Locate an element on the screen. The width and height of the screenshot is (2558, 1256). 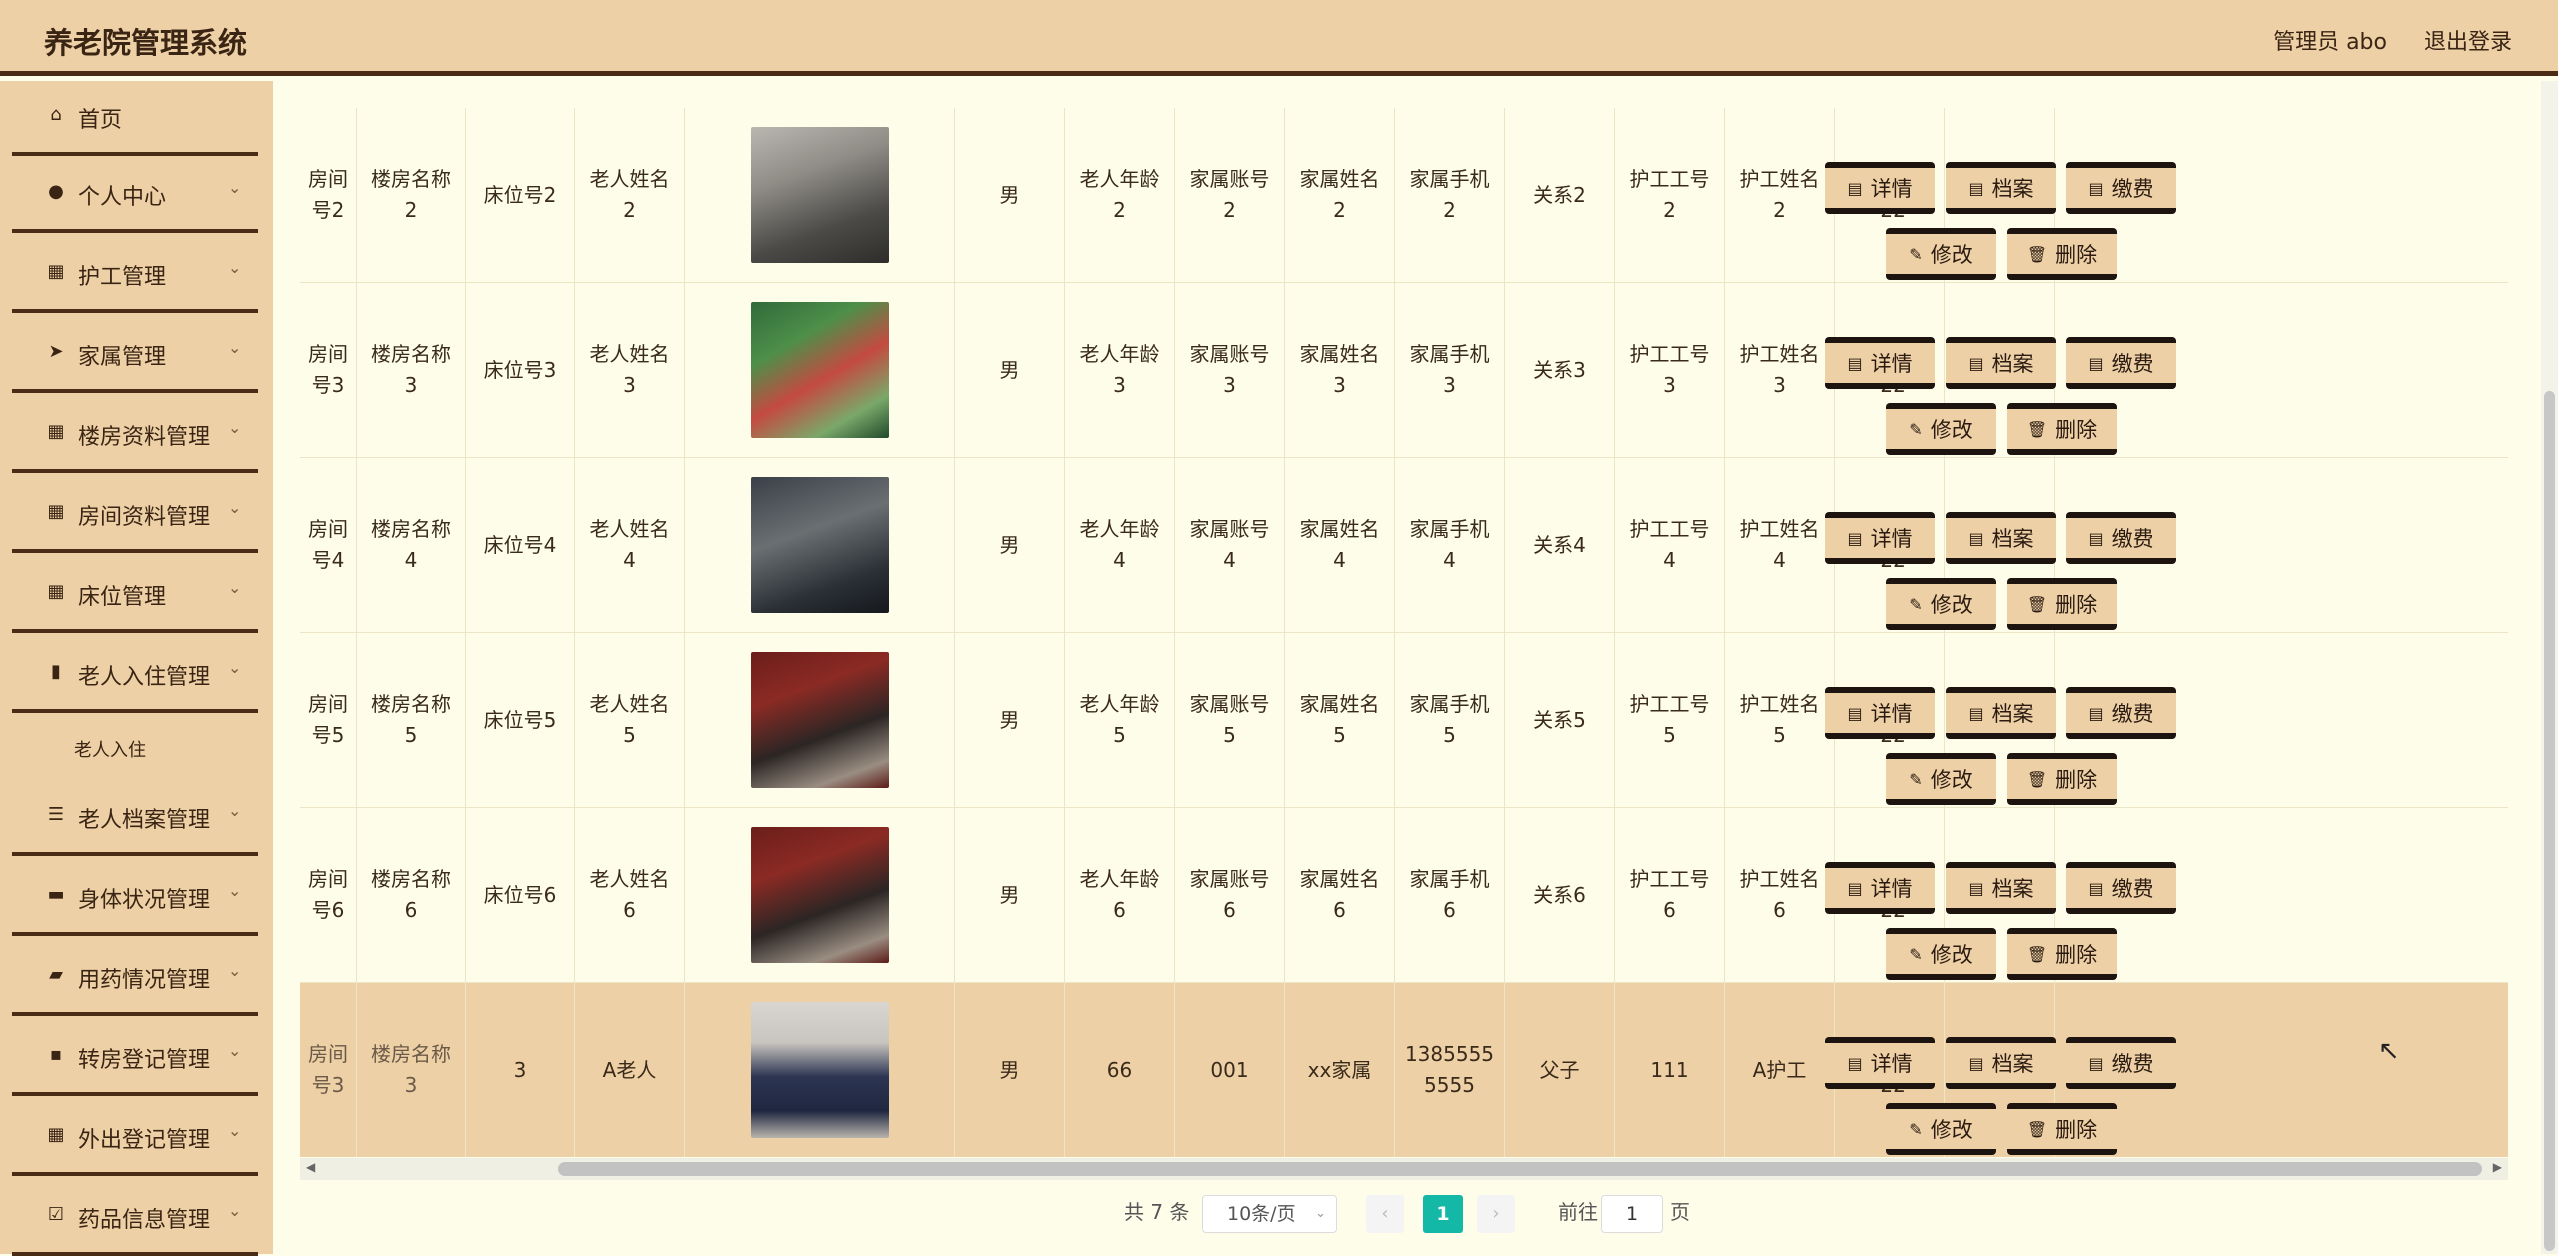
header-right: 管理员 abo 退出登录 is located at coordinates (2377, 40).